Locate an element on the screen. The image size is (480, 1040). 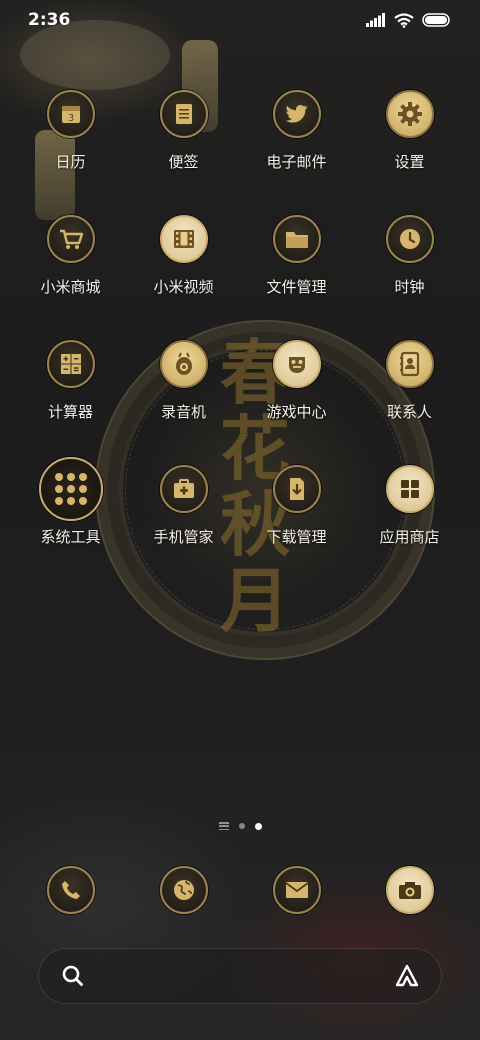
mail-icon is located at coordinates (296, 890).